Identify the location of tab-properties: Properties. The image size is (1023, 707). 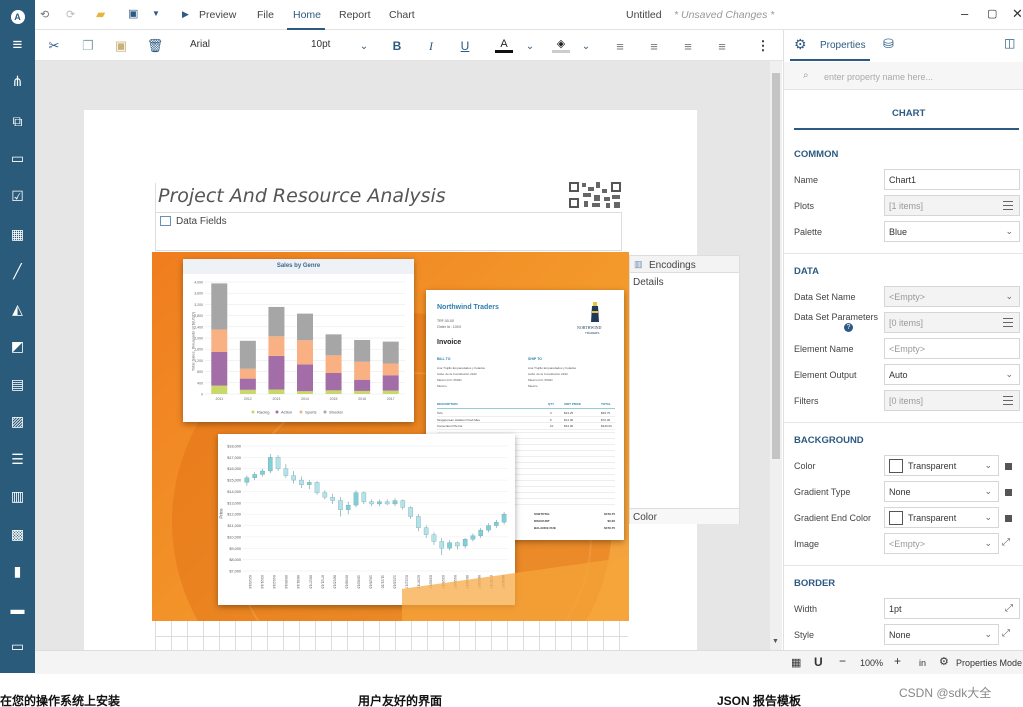
(843, 45).